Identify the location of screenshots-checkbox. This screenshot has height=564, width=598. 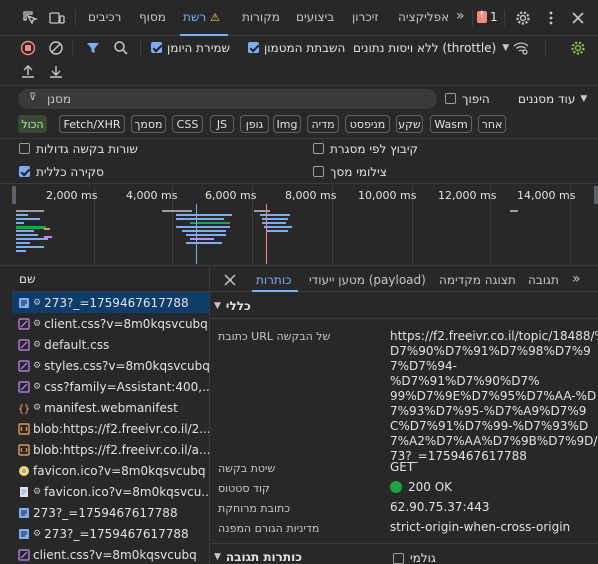
(318, 171).